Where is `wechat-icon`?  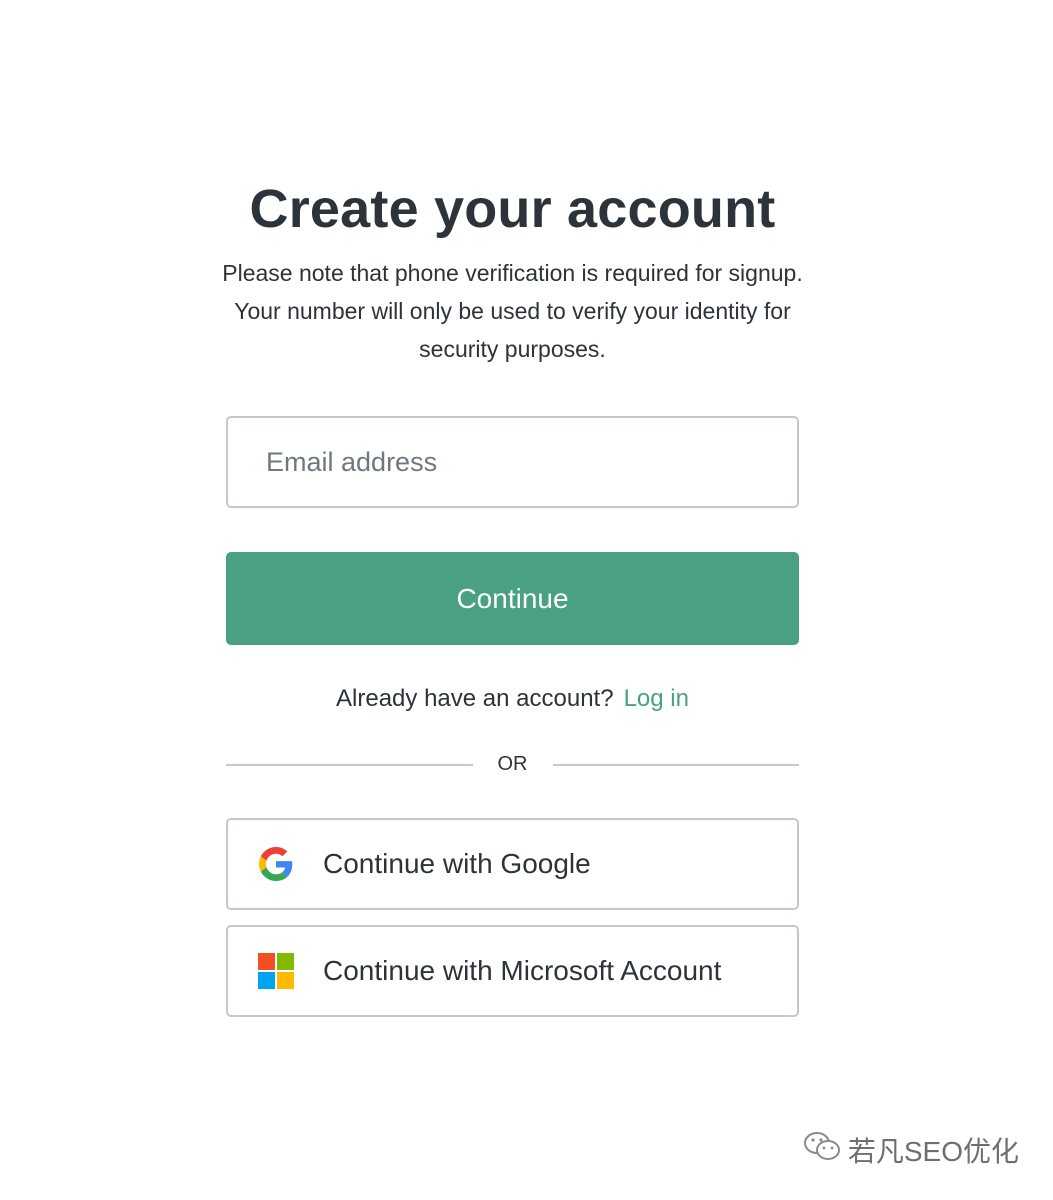 wechat-icon is located at coordinates (822, 1149).